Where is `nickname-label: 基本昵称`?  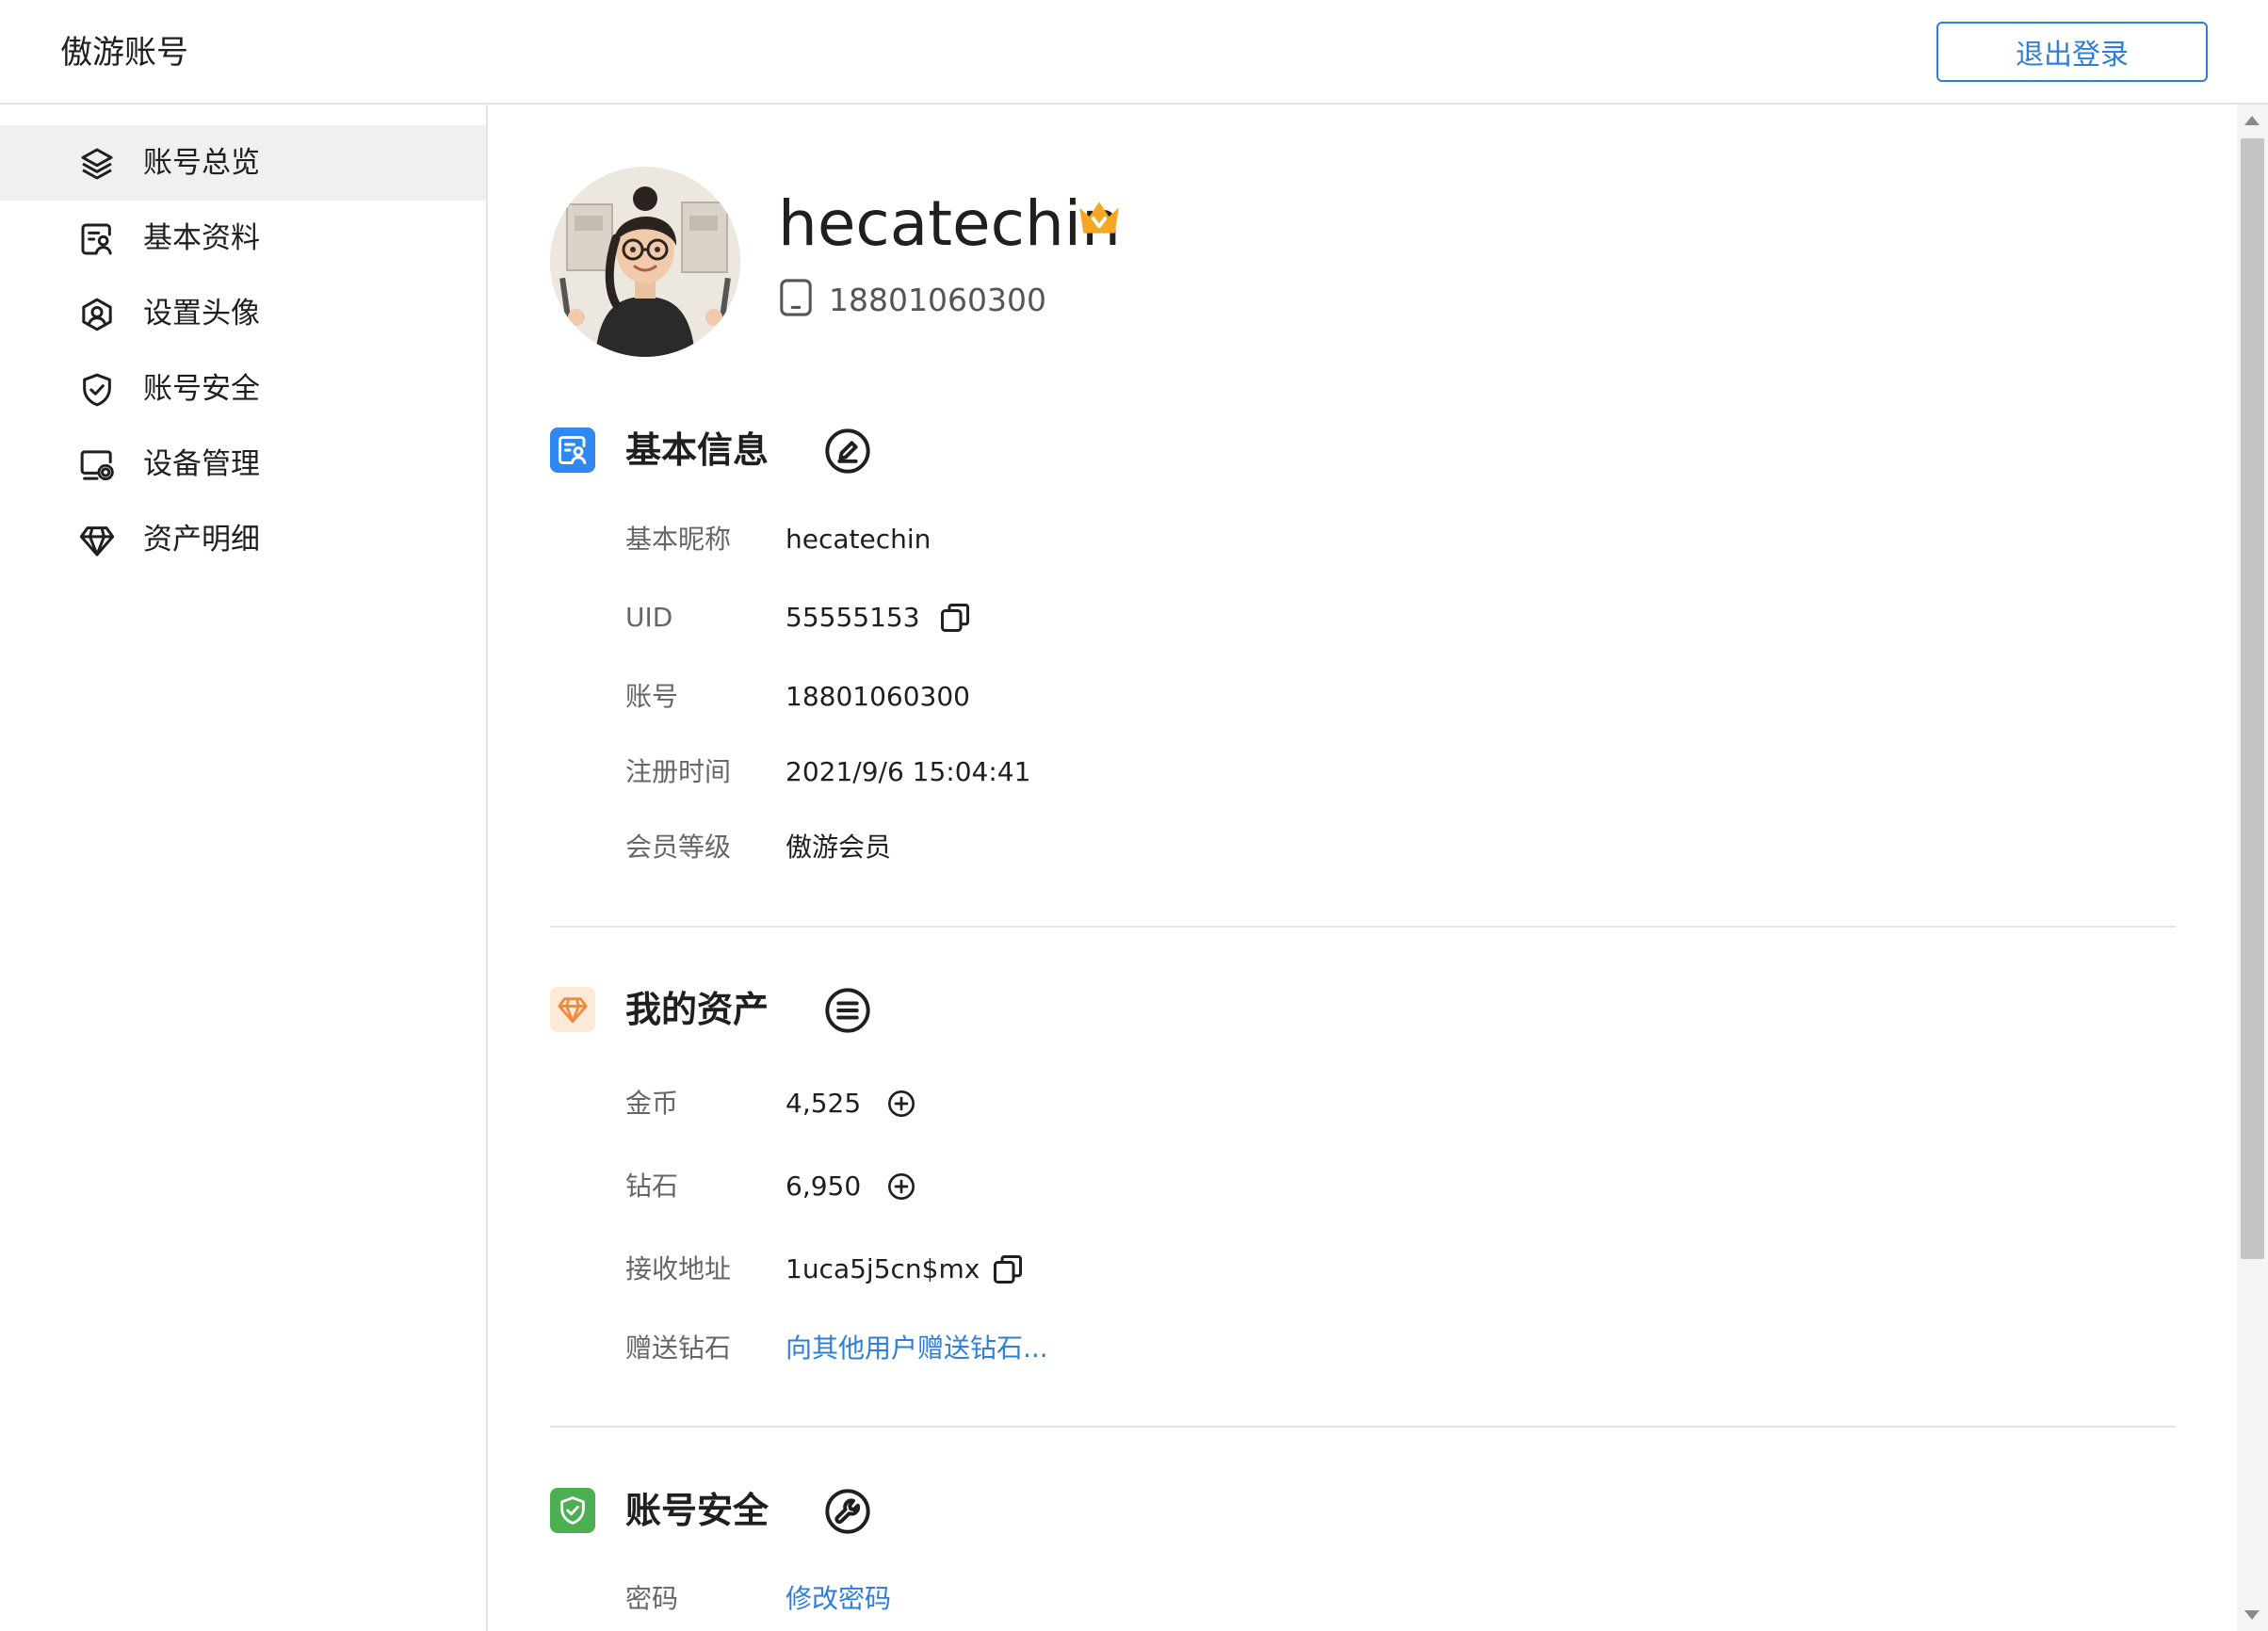 nickname-label: 基本昵称 is located at coordinates (679, 539).